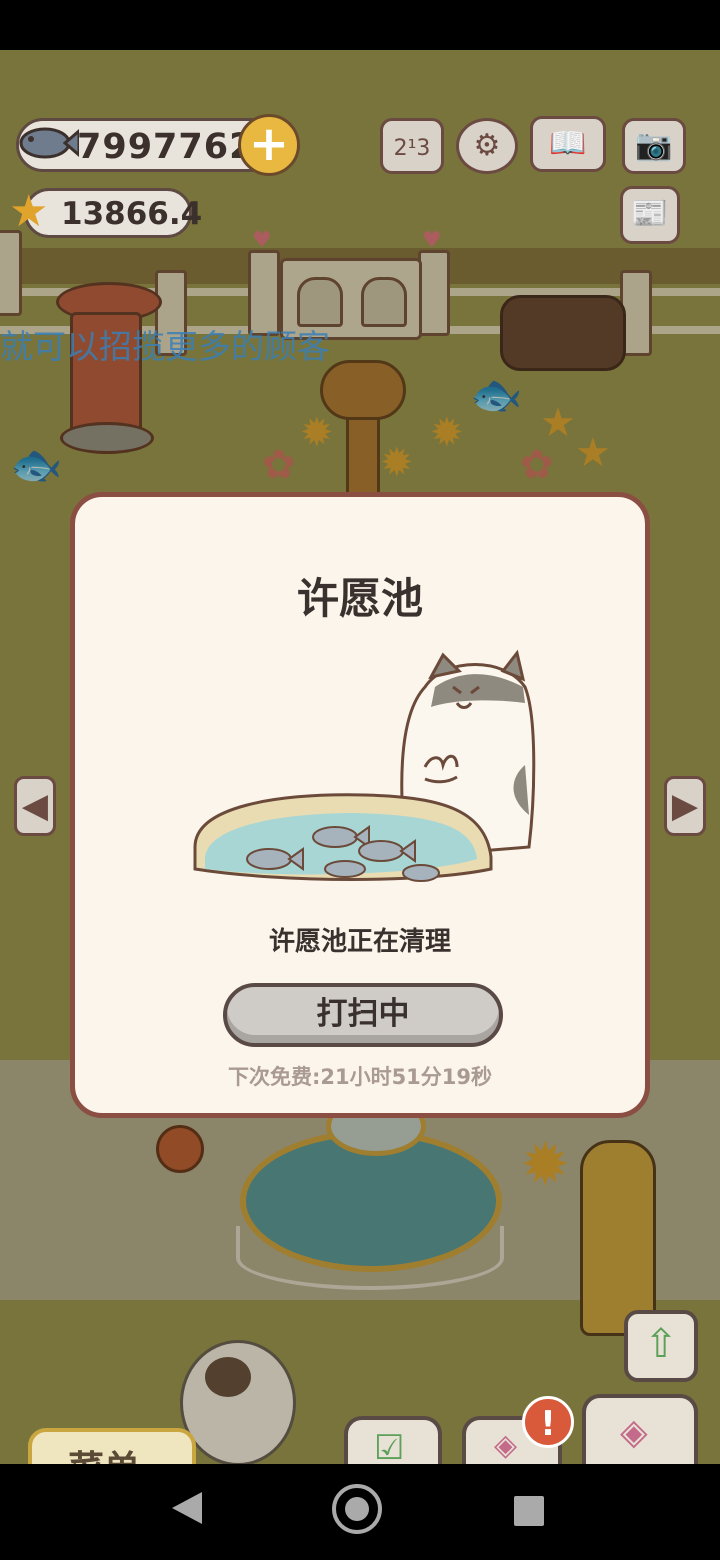  I want to click on cleaning-button: 打扫中, so click(363, 1015).